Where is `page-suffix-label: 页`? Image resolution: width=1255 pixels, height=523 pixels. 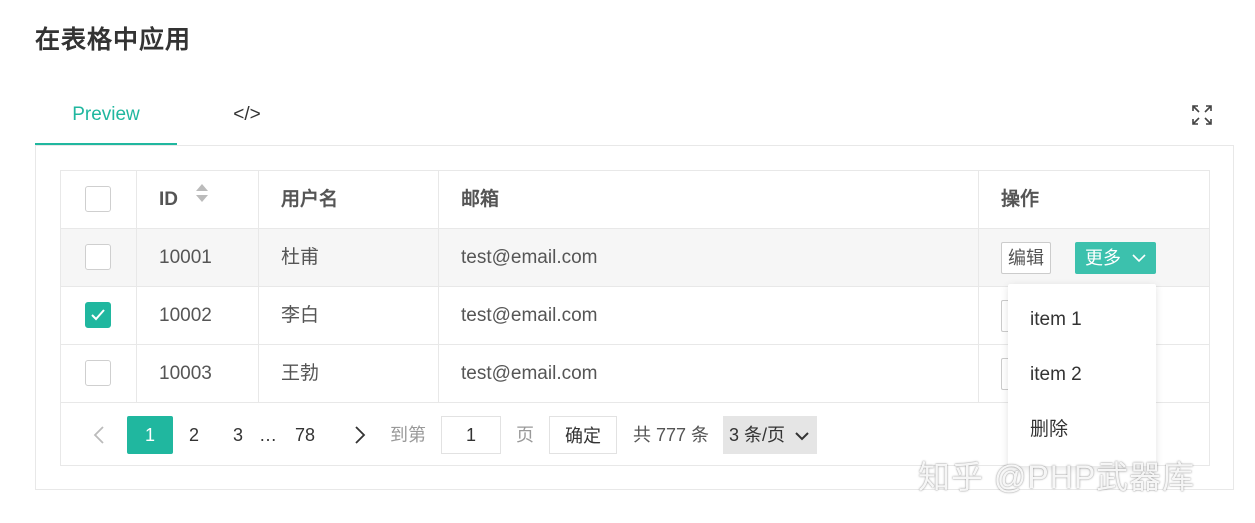 page-suffix-label: 页 is located at coordinates (525, 435).